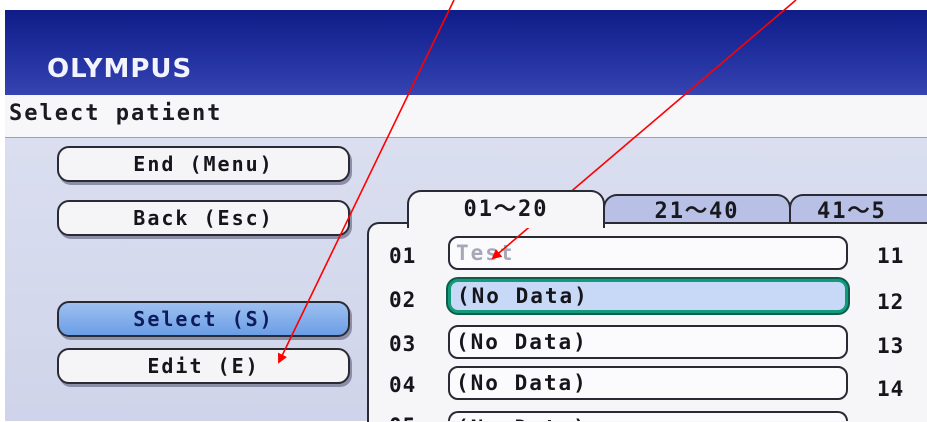 The width and height of the screenshot is (927, 422). Describe the element at coordinates (891, 389) in the screenshot. I see `row-number-14: 14` at that location.